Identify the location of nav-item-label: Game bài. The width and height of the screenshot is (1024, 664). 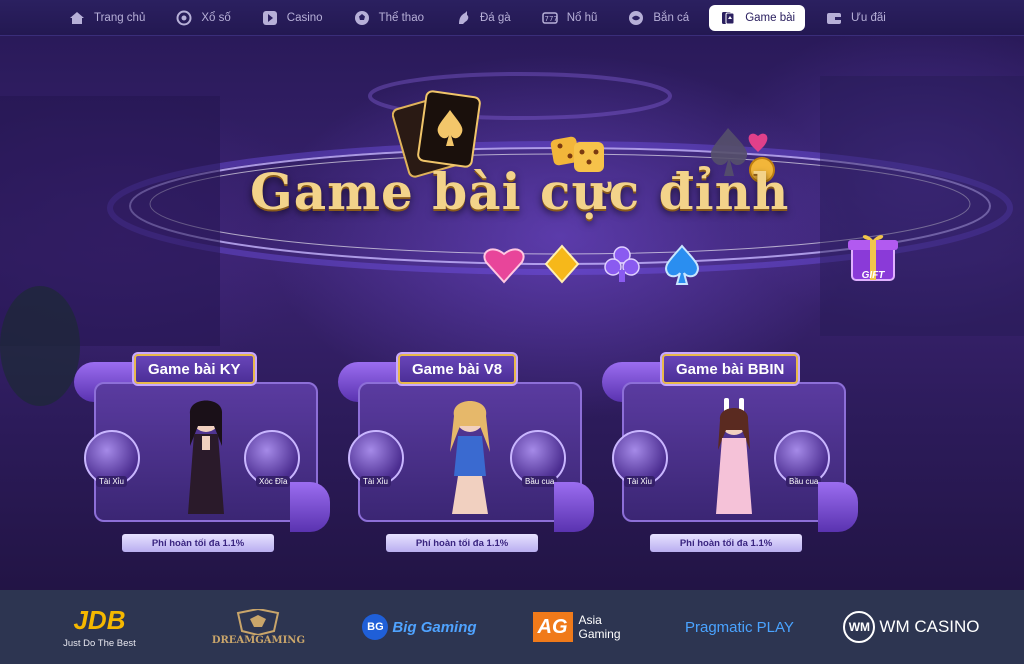
(770, 17).